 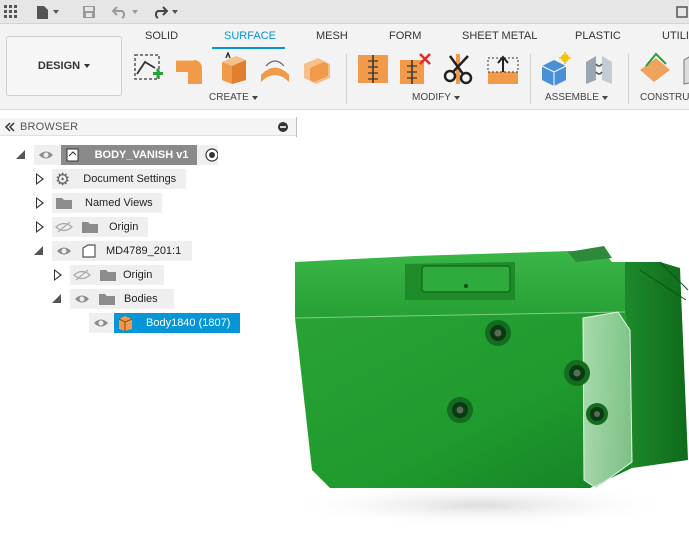 I want to click on tab-solid: SOLID, so click(x=161, y=36).